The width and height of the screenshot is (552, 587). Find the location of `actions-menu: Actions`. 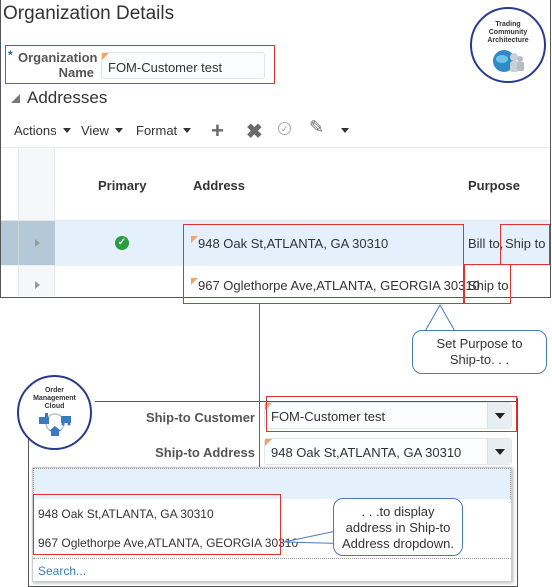

actions-menu: Actions is located at coordinates (42, 130).